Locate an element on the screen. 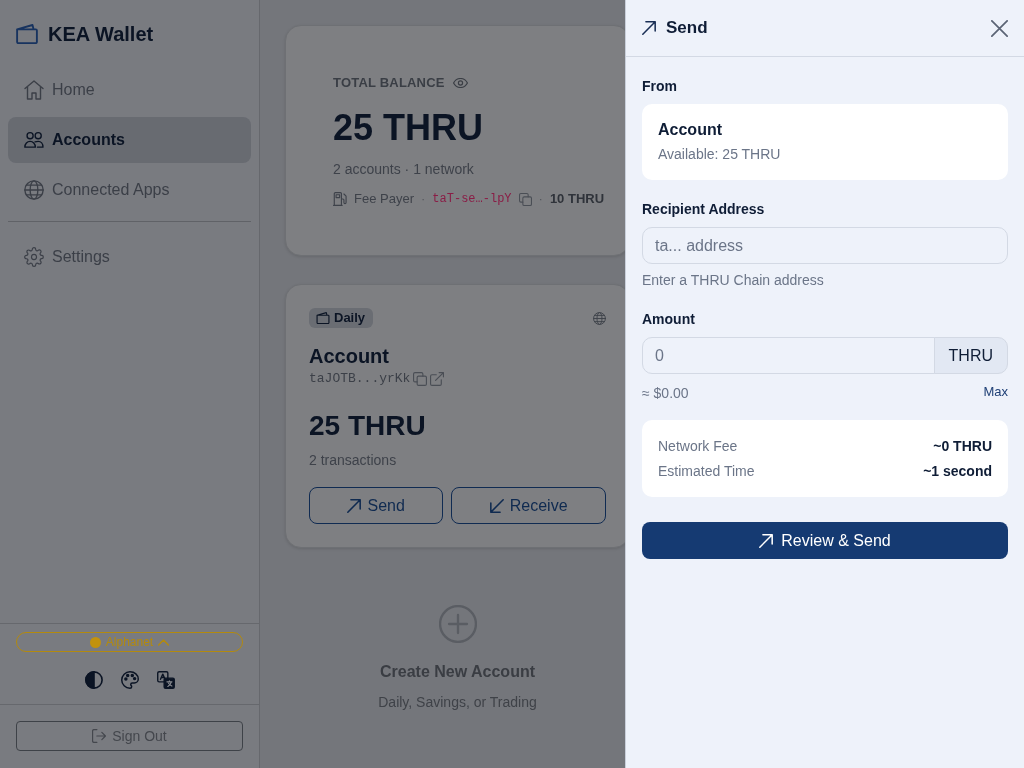 This screenshot has height=768, width=1024. logout-icon is located at coordinates (99, 736).